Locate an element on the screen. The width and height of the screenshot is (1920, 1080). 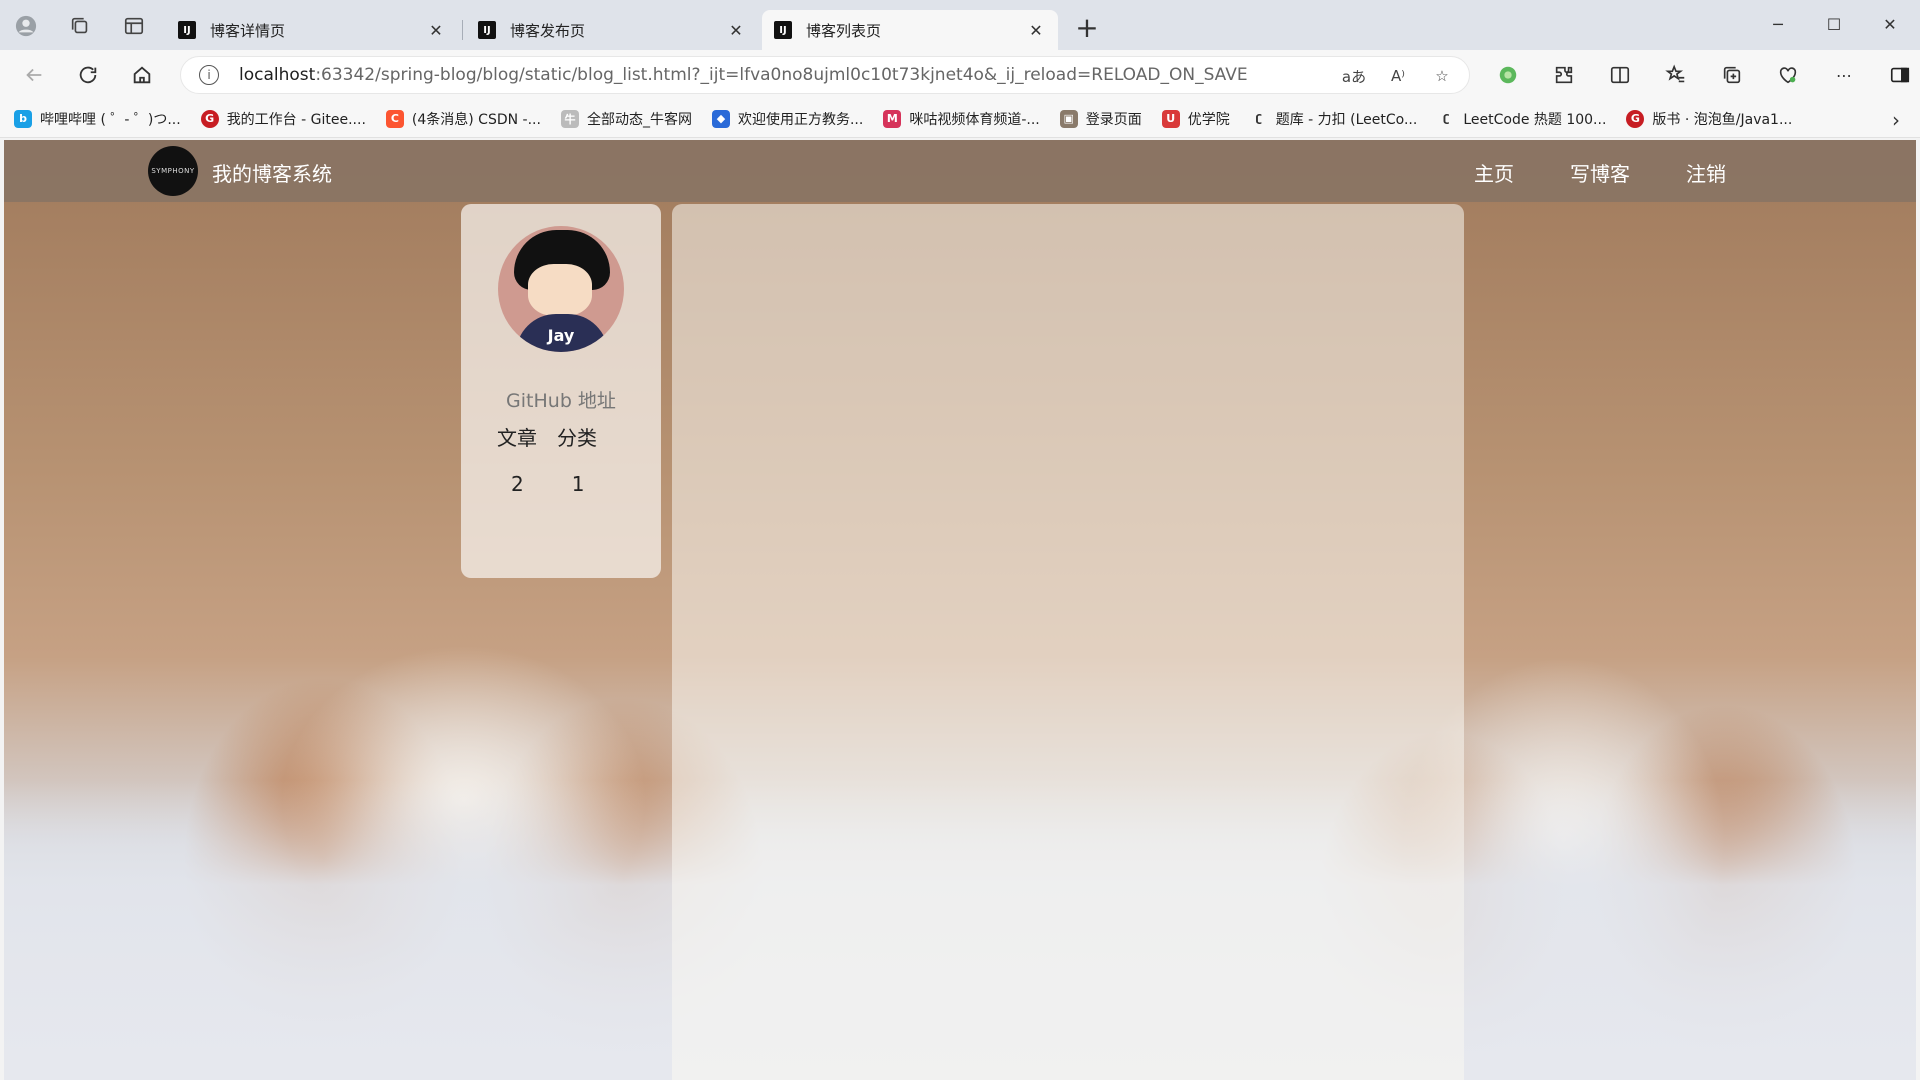
tab-title: 博客详情页 is located at coordinates (248, 30).